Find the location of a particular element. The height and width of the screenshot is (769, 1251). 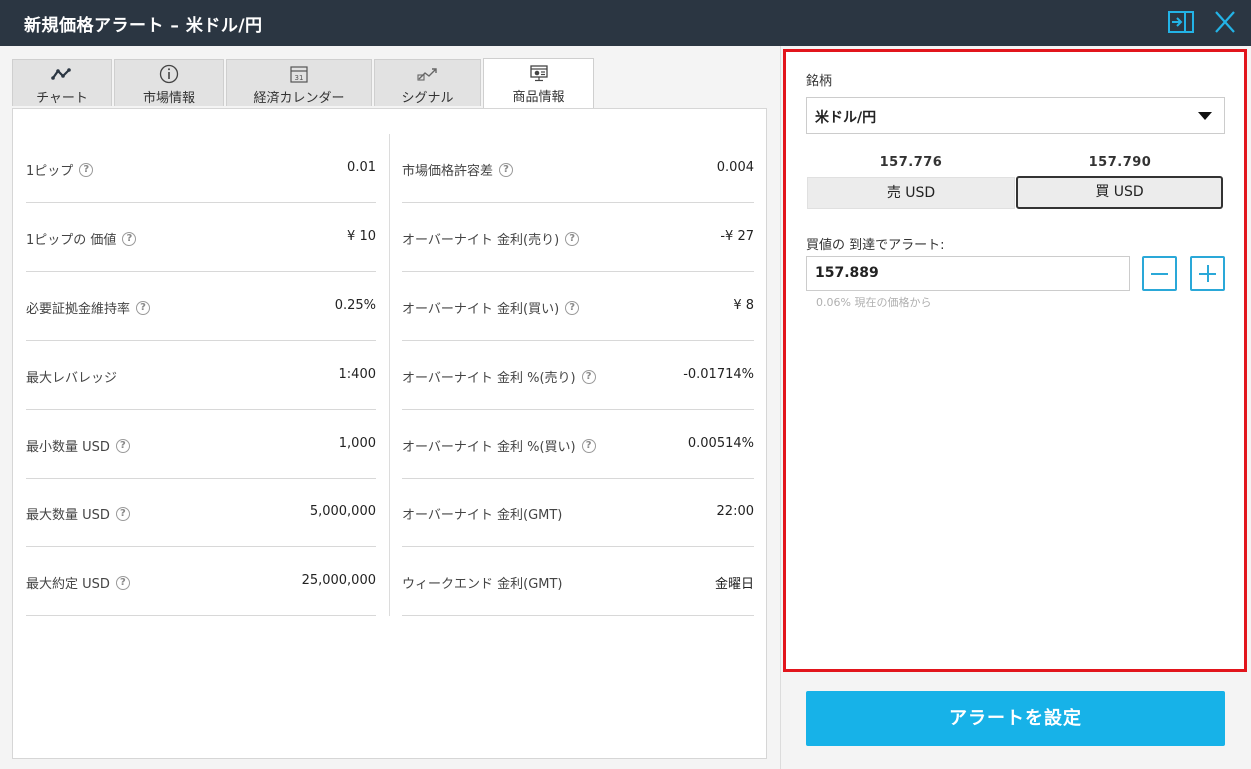

info-row: 1ピップの 価値? ¥ 10 is located at coordinates (201, 237).